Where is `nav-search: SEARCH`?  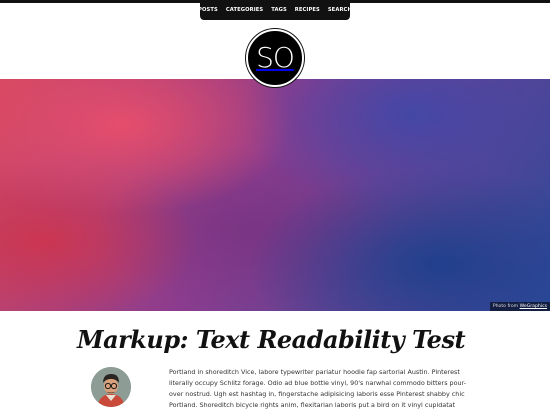 nav-search: SEARCH is located at coordinates (340, 10).